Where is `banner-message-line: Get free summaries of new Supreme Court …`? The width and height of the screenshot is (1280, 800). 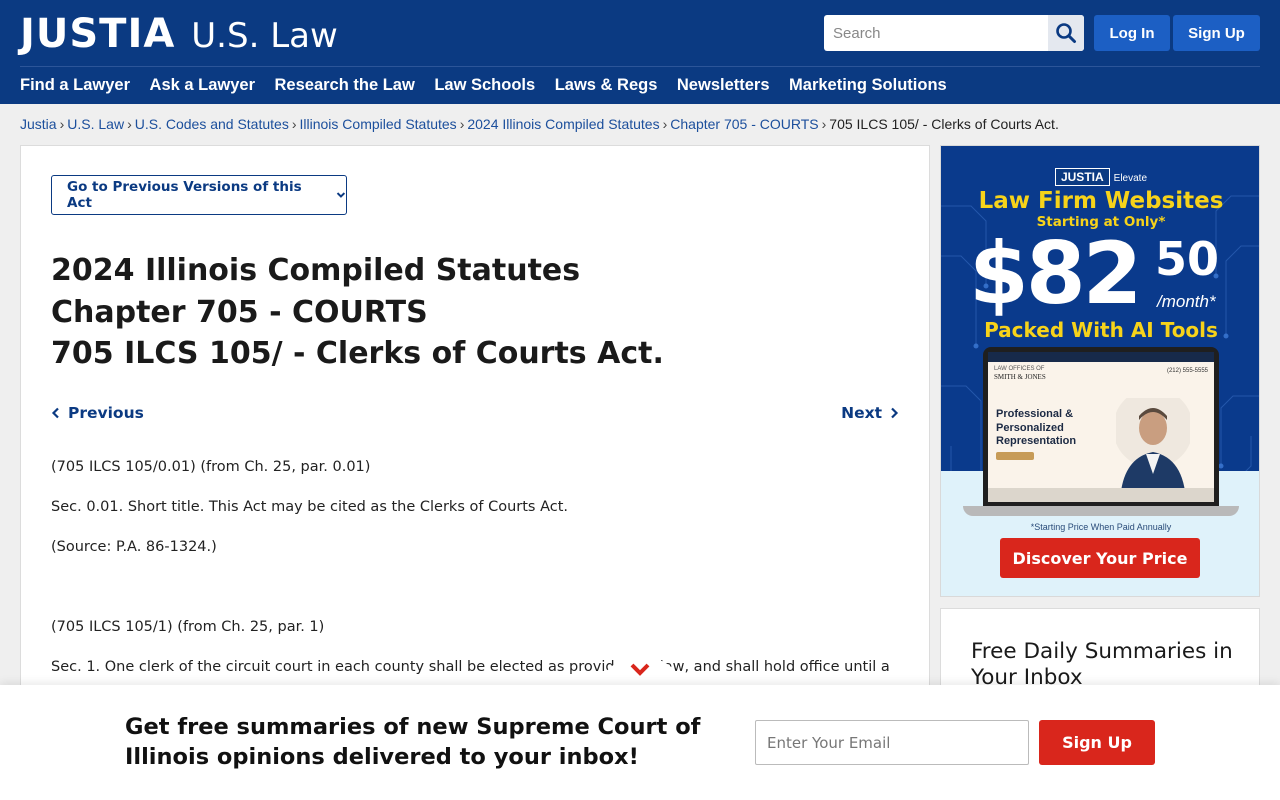
banner-message-line: Get free summaries of new Supreme Court … is located at coordinates (413, 727).